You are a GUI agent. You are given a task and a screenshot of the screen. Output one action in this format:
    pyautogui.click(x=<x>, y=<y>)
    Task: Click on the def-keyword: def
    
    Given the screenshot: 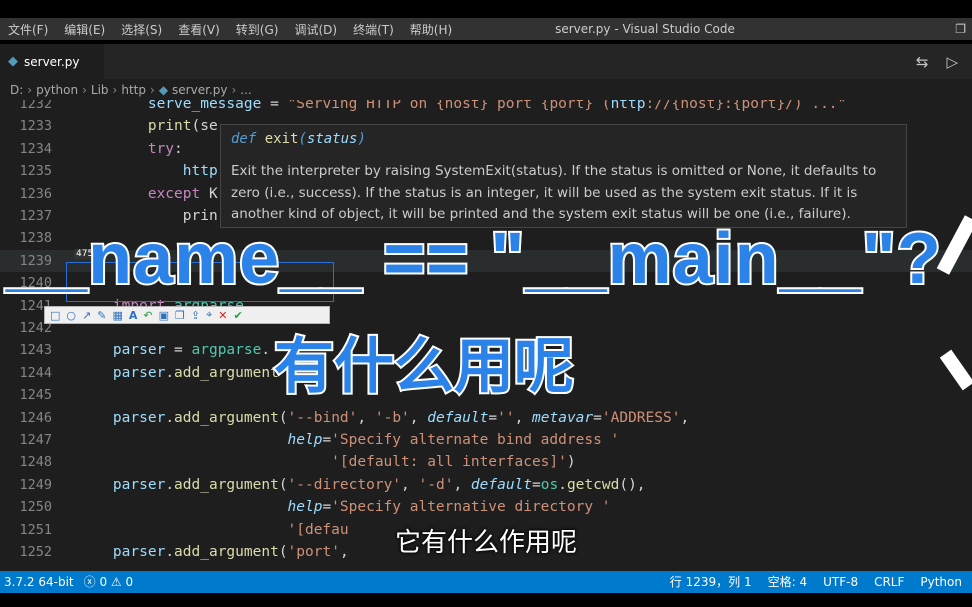 What is the action you would take?
    pyautogui.click(x=244, y=139)
    